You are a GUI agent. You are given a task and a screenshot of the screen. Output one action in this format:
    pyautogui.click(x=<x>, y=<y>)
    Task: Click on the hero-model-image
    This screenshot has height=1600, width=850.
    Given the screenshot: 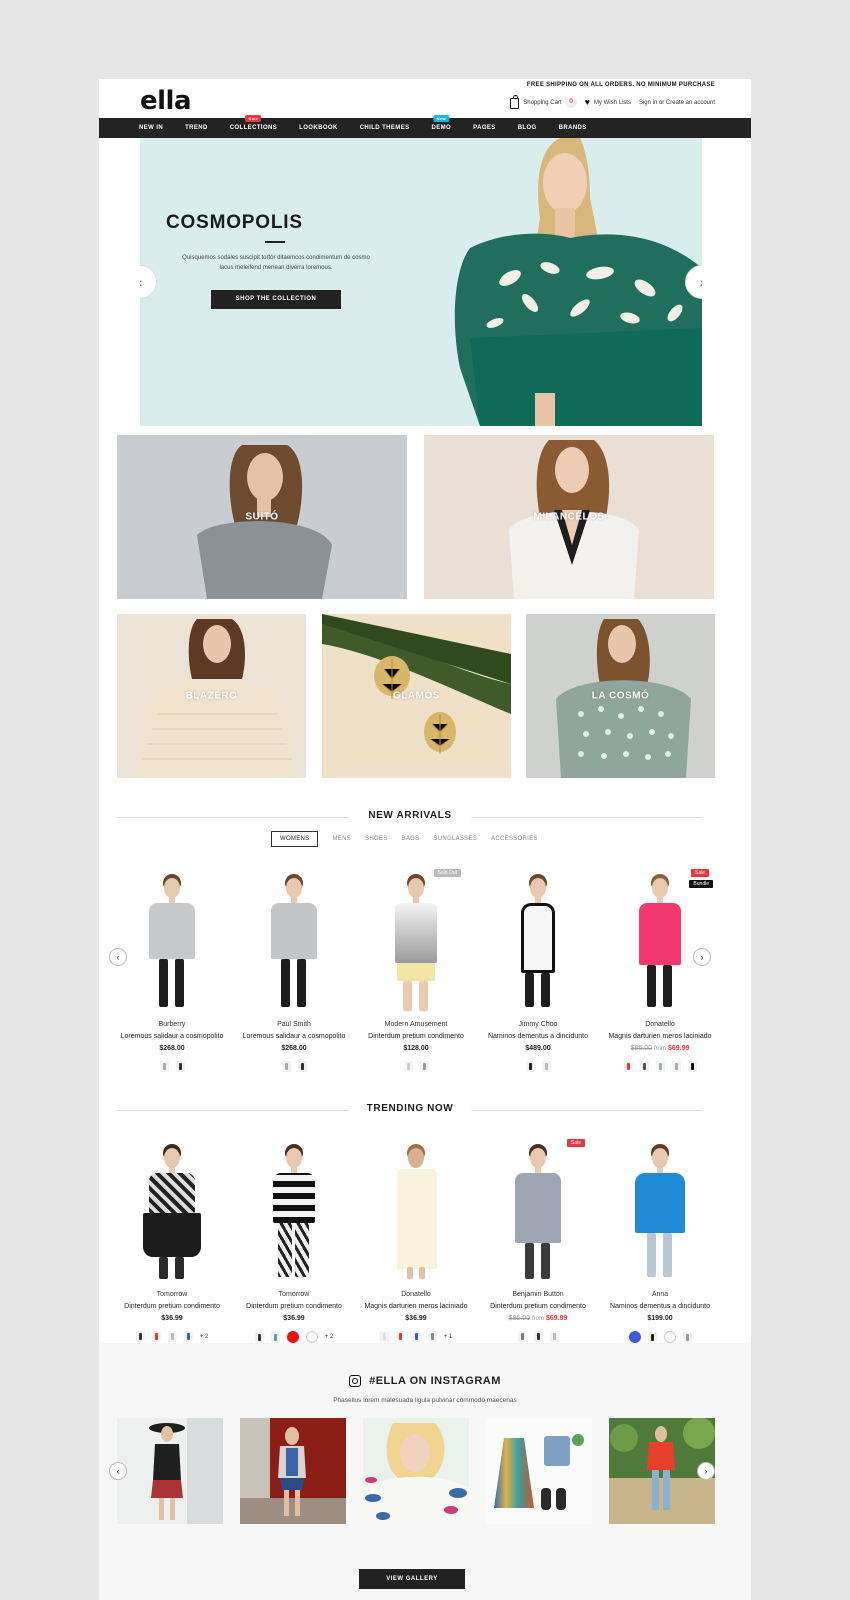 What is the action you would take?
    pyautogui.click(x=578, y=282)
    